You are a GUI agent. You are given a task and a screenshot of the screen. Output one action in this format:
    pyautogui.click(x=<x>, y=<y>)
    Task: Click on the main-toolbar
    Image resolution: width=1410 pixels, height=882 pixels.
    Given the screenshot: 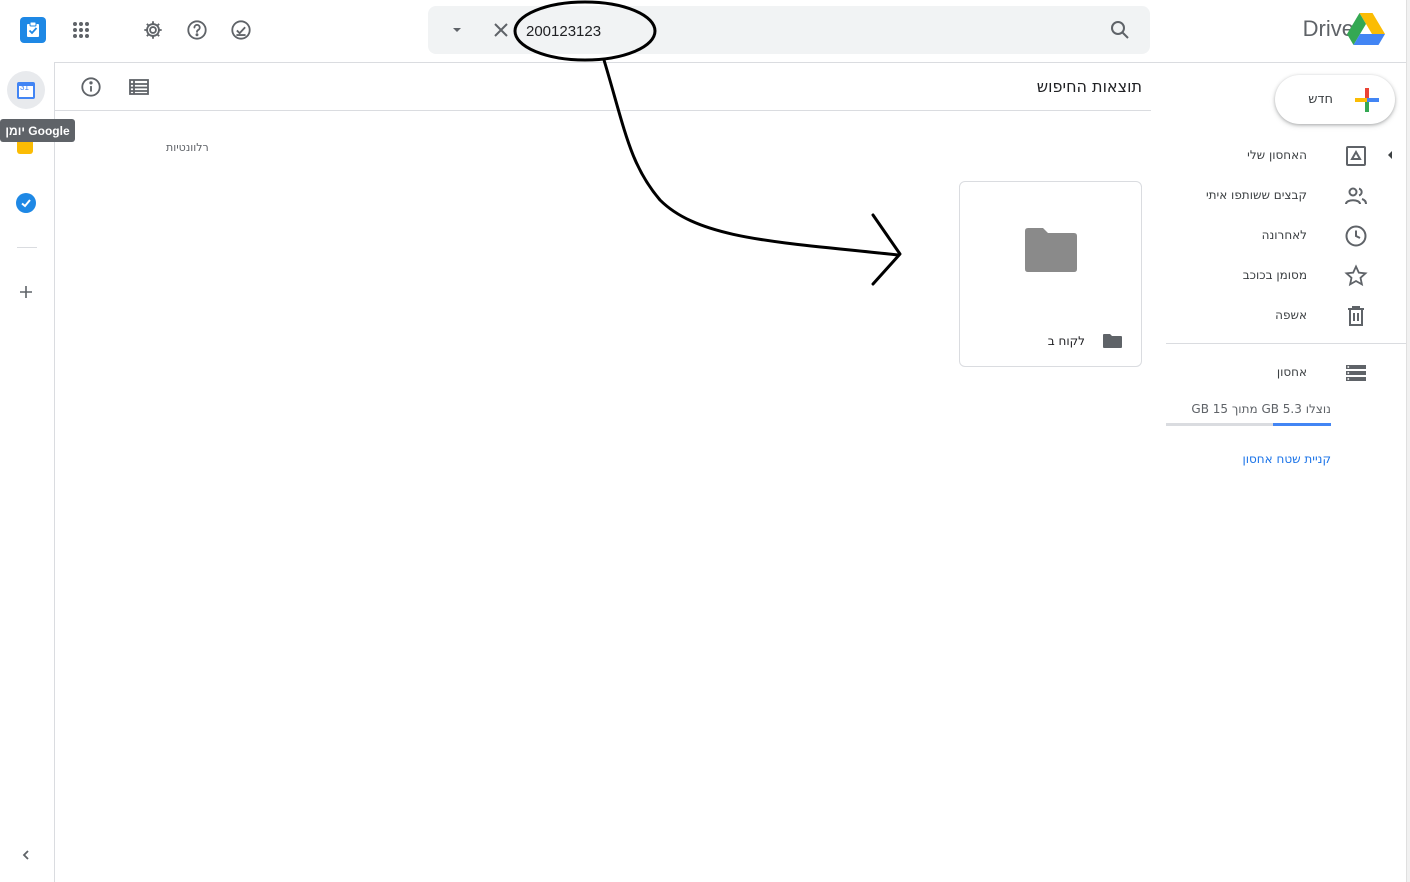 What is the action you would take?
    pyautogui.click(x=603, y=87)
    